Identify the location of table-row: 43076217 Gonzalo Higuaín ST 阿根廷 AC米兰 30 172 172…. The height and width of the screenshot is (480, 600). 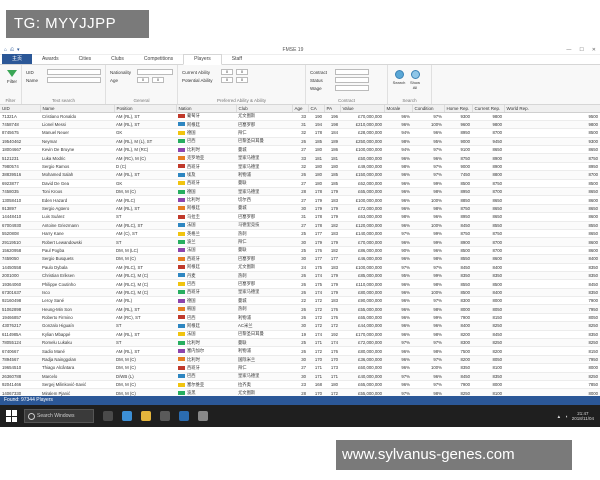
(300, 326).